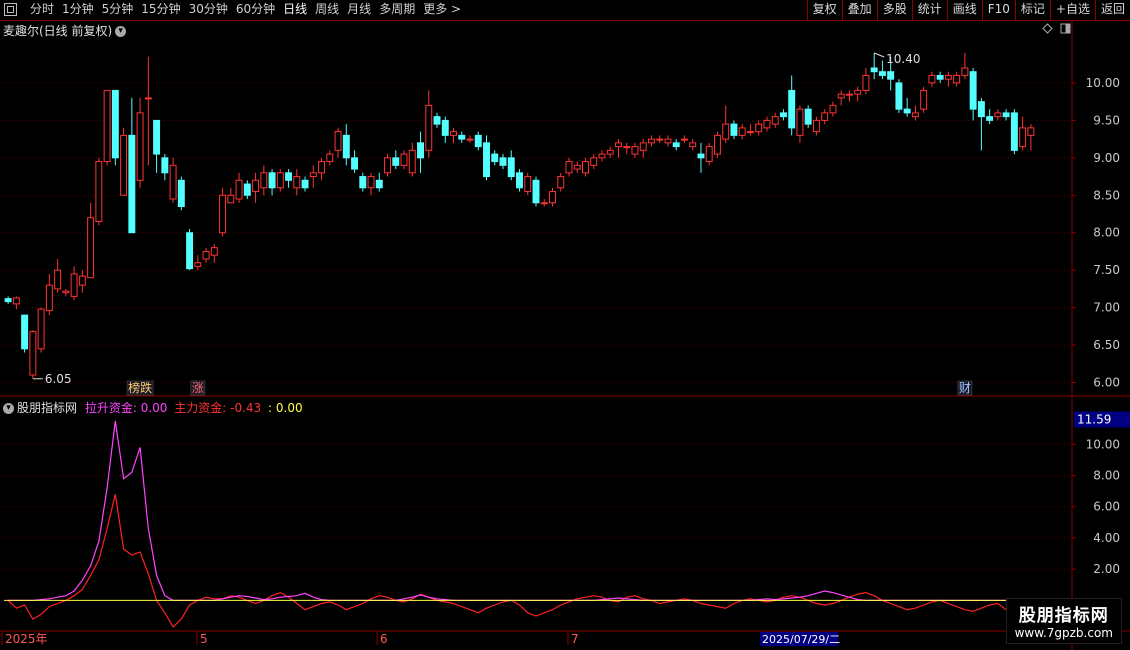  I want to click on event-marker-label: 财, so click(965, 388).